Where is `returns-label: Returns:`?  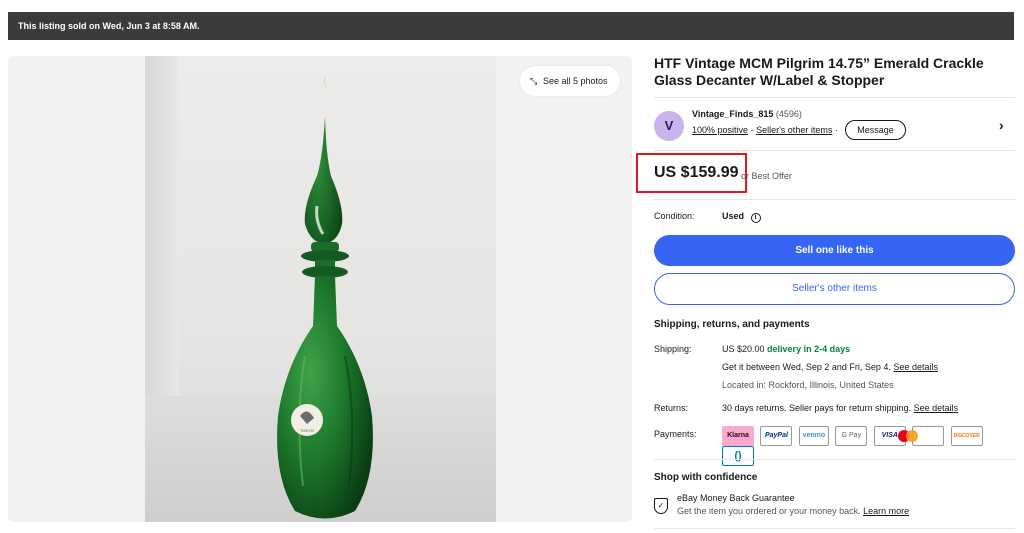 returns-label: Returns: is located at coordinates (671, 408).